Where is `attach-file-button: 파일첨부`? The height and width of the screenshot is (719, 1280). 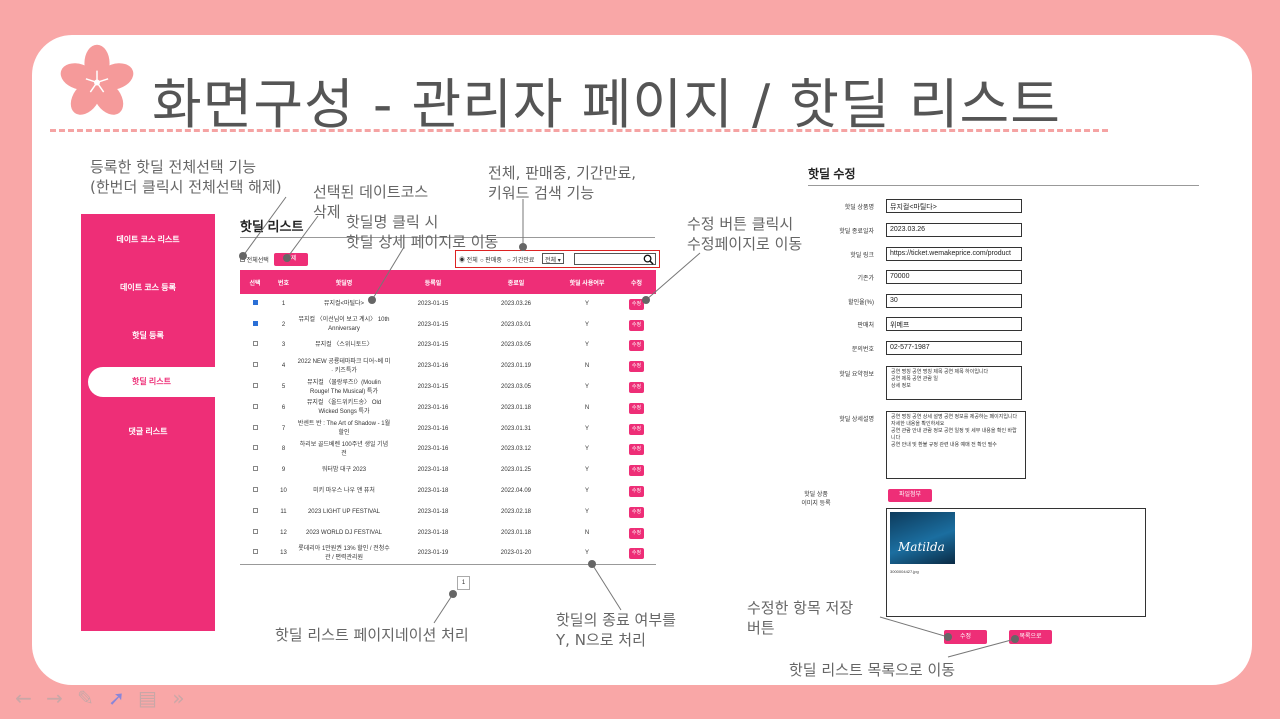 attach-file-button: 파일첨부 is located at coordinates (910, 495).